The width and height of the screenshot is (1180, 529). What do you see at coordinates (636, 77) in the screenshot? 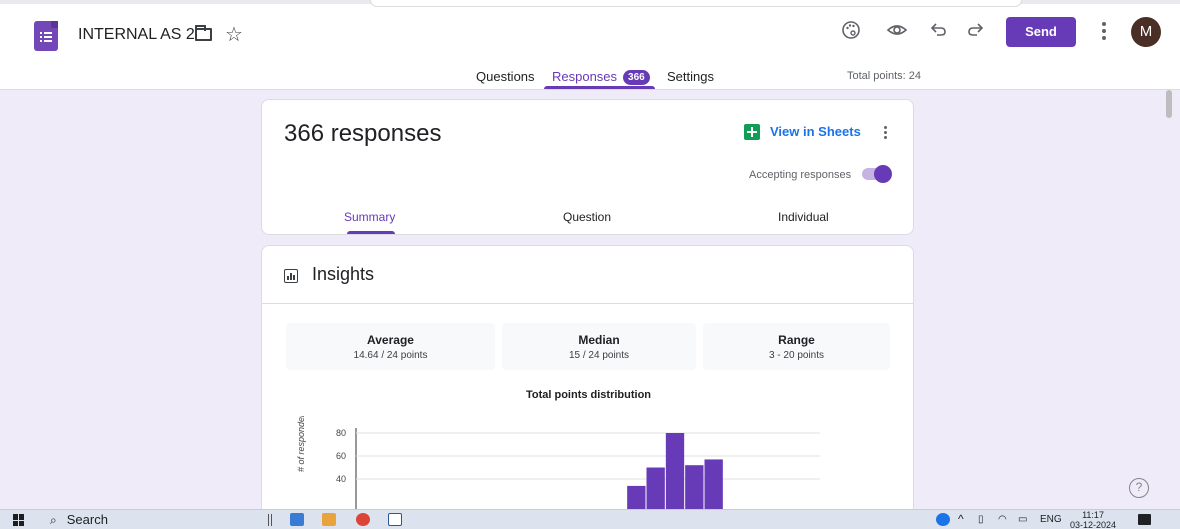
I see `responses-count-badge: 366` at bounding box center [636, 77].